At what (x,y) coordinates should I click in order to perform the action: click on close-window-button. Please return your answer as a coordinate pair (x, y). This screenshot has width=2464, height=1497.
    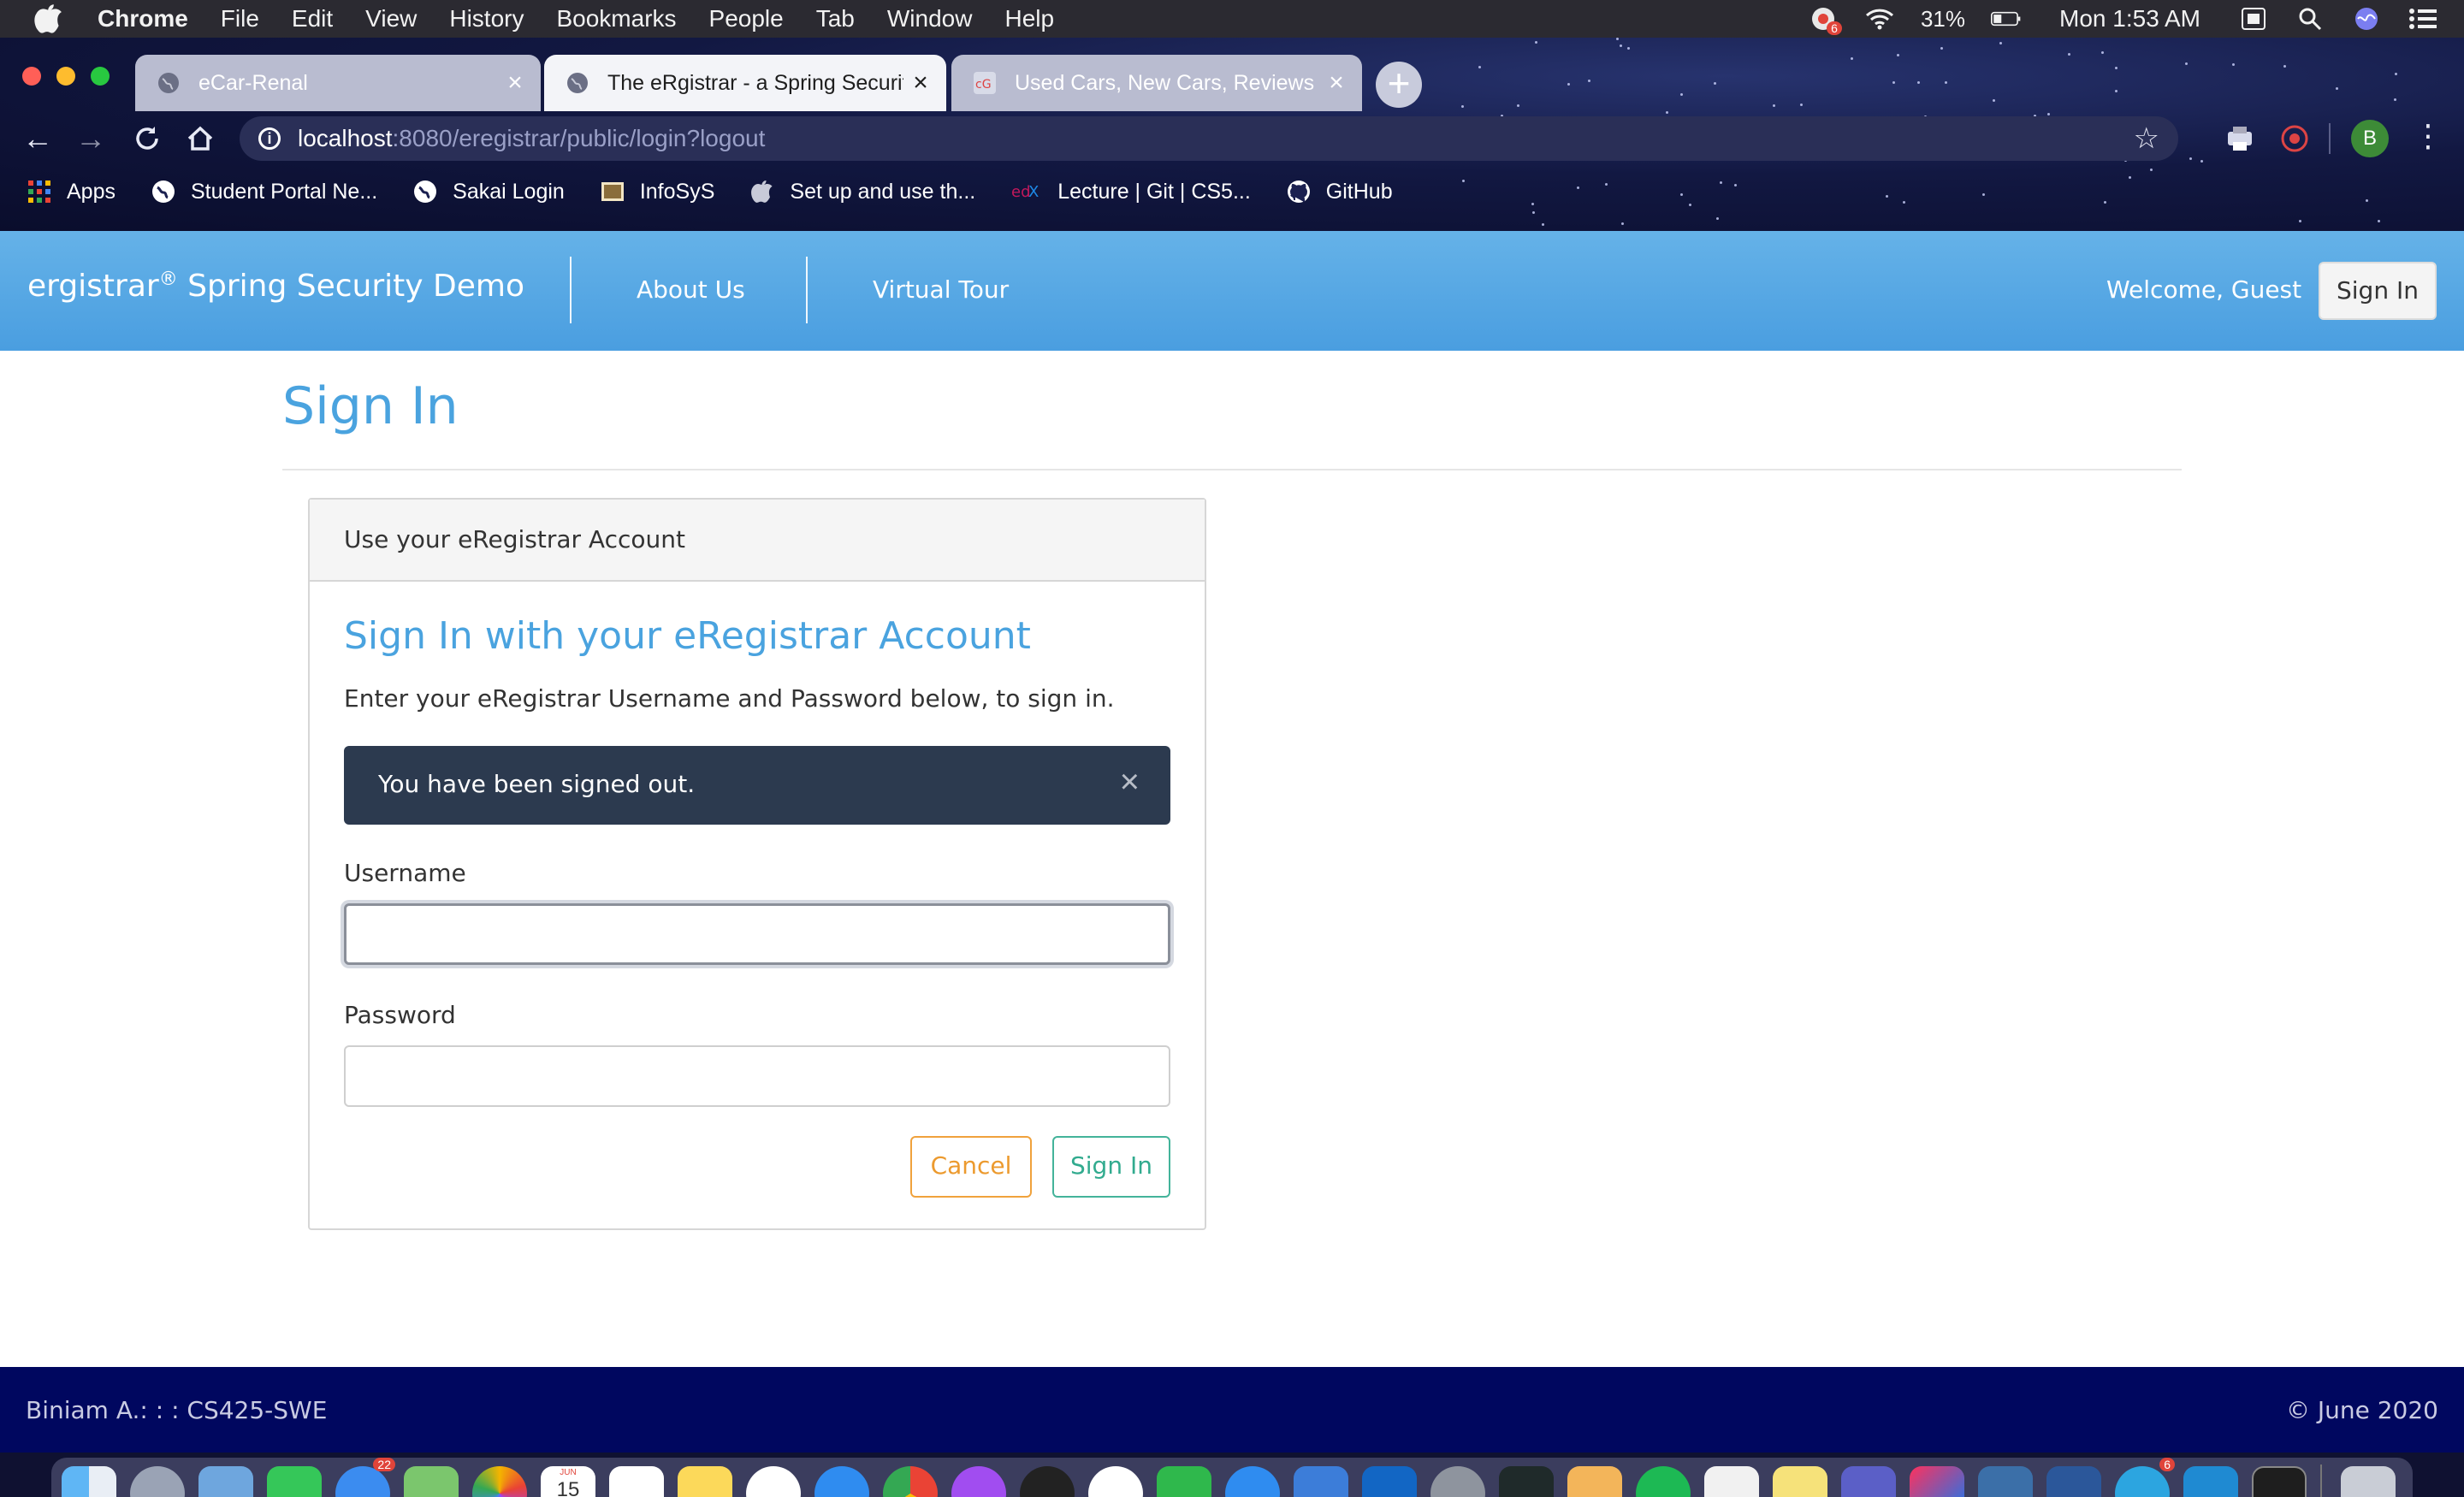
    Looking at the image, I should click on (31, 76).